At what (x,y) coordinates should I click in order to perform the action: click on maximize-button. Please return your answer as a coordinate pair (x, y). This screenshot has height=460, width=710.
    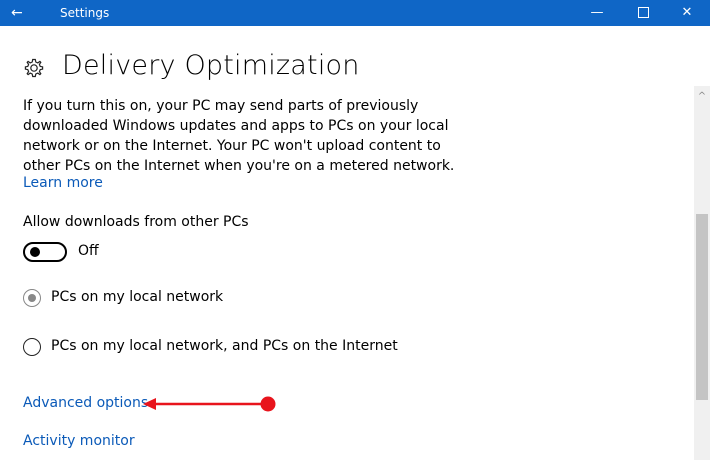
    Looking at the image, I should click on (643, 13).